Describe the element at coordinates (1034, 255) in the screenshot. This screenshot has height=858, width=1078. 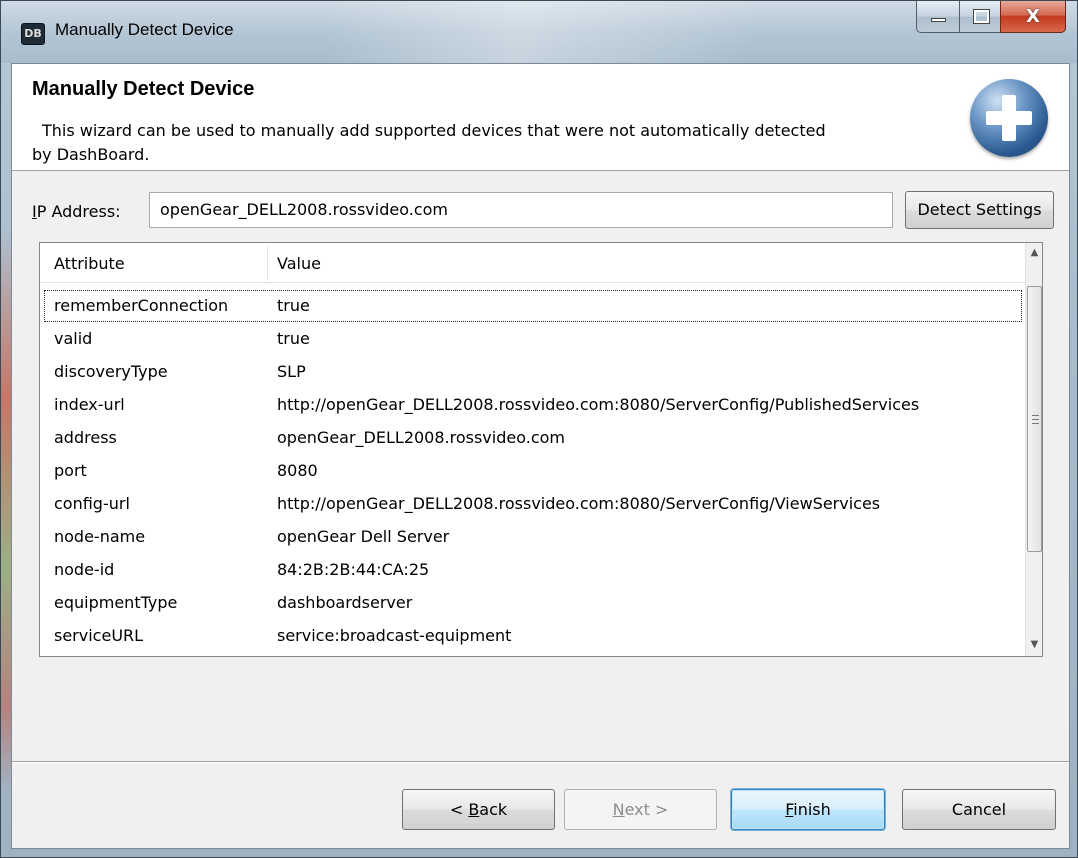
I see `scroll-up-arrow-icon: ▲` at that location.